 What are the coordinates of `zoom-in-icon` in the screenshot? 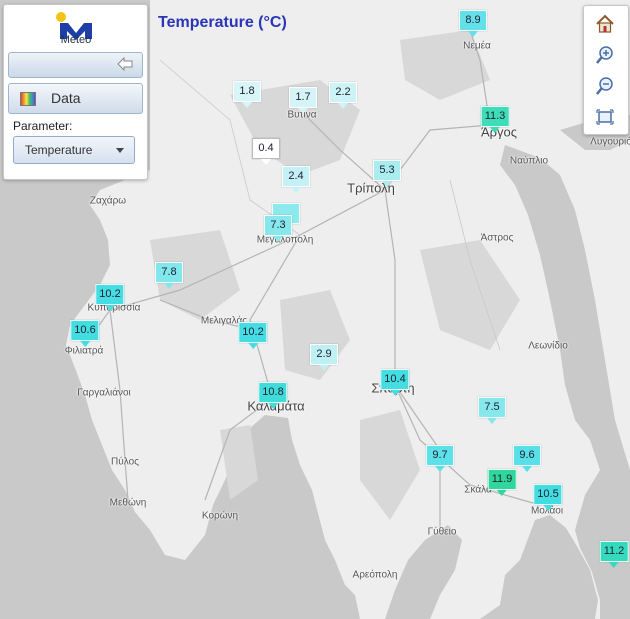 It's located at (604, 55).